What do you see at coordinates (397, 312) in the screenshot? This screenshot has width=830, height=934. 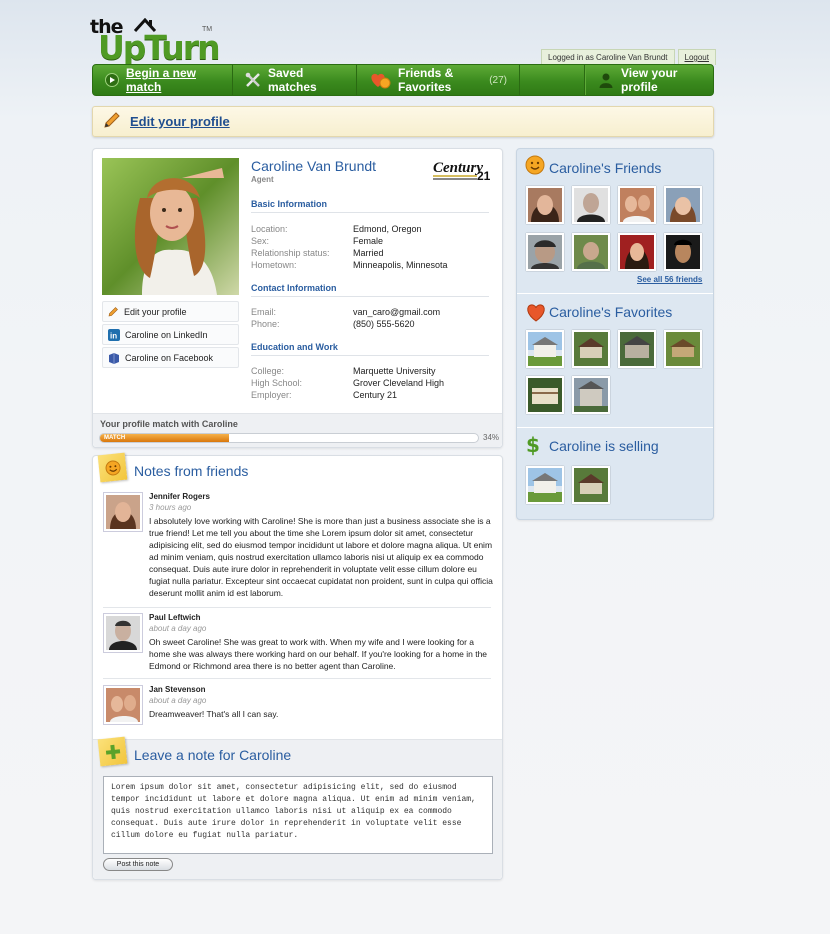 I see `field-value: van_caro@gmail.com` at bounding box center [397, 312].